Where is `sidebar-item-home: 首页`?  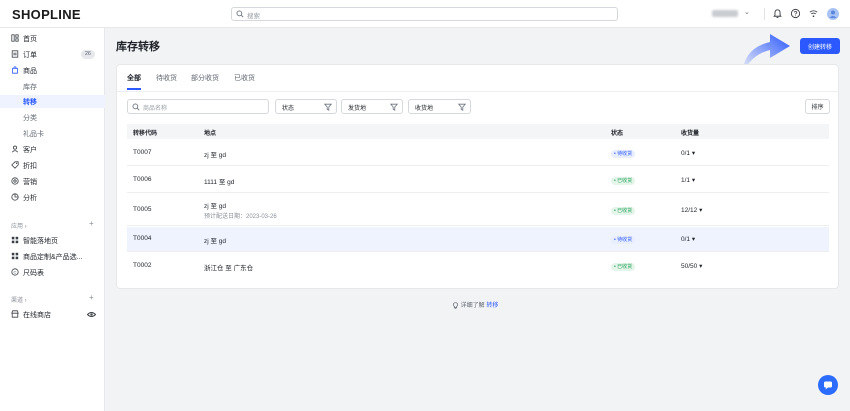 sidebar-item-home: 首页 is located at coordinates (52, 38).